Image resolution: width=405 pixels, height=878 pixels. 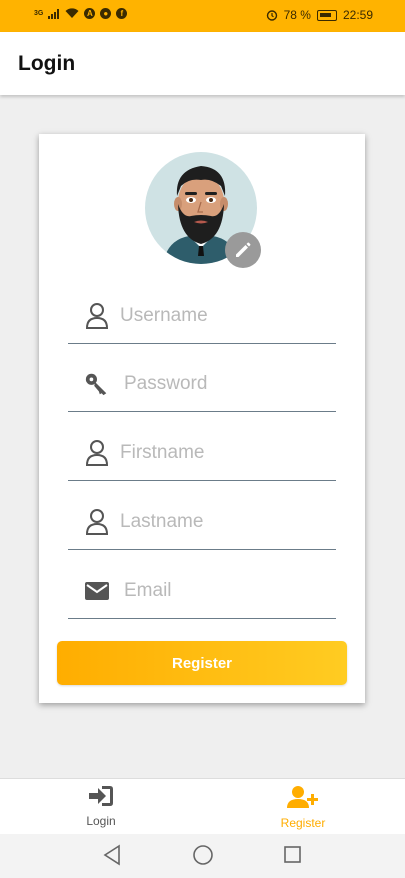 I want to click on alarm-icon, so click(x=271, y=15).